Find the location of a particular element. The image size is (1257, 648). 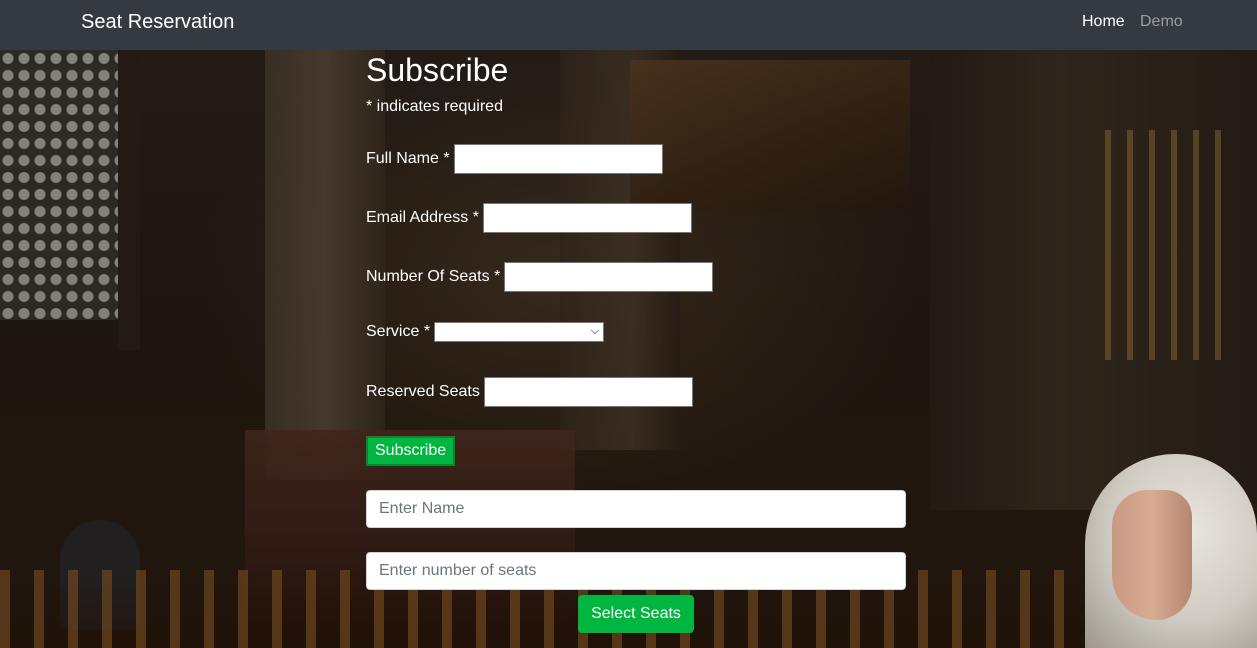

reserved-input is located at coordinates (588, 392).